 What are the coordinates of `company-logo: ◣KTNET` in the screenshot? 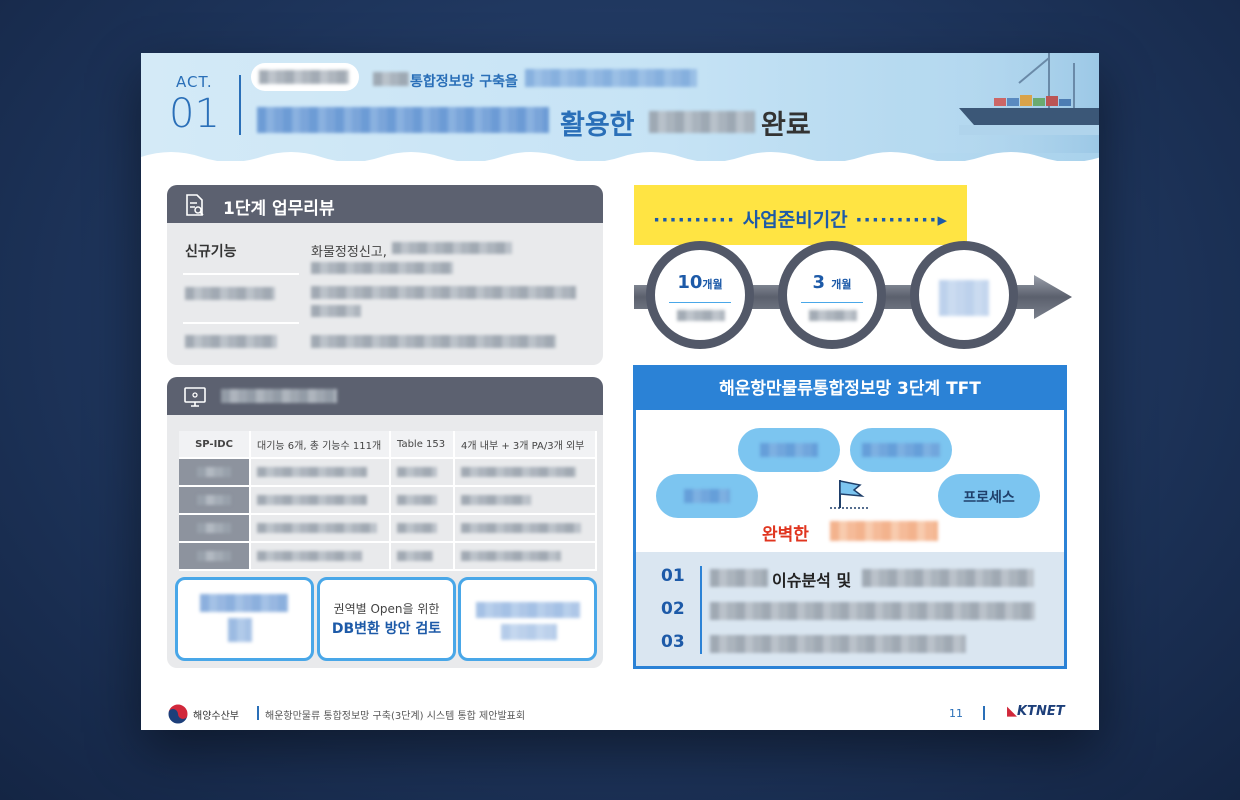 It's located at (1036, 711).